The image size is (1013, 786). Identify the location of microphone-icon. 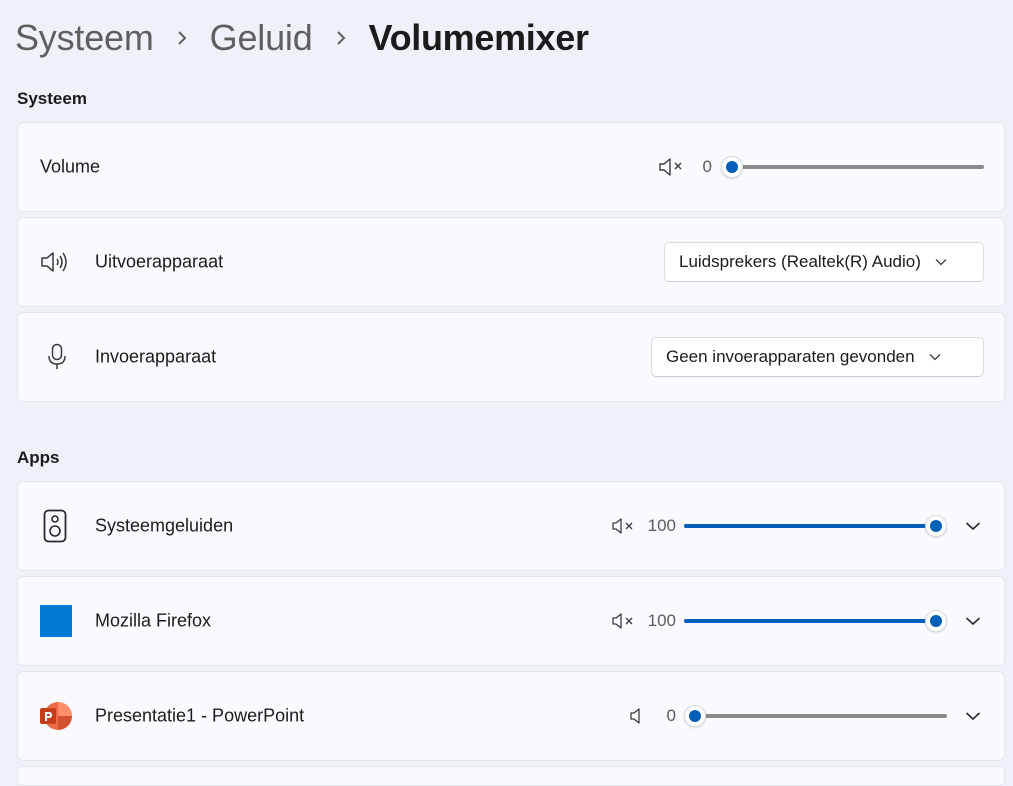
(57, 357).